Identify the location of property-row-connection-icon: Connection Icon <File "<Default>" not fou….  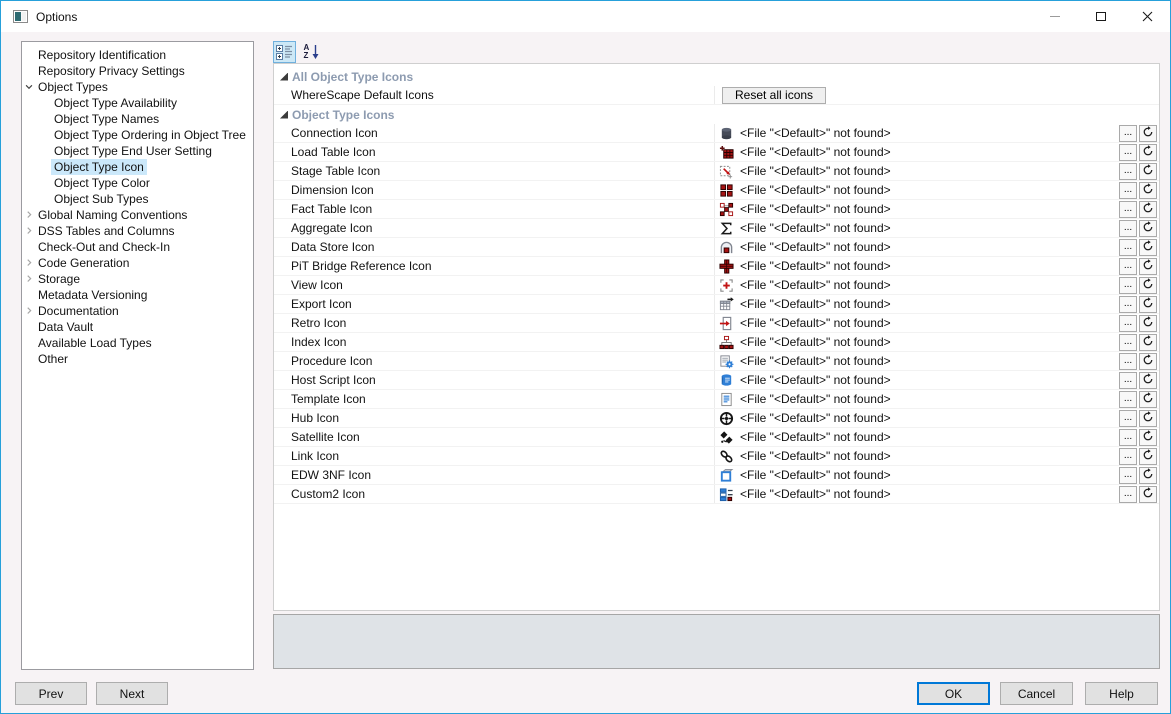
(716, 133).